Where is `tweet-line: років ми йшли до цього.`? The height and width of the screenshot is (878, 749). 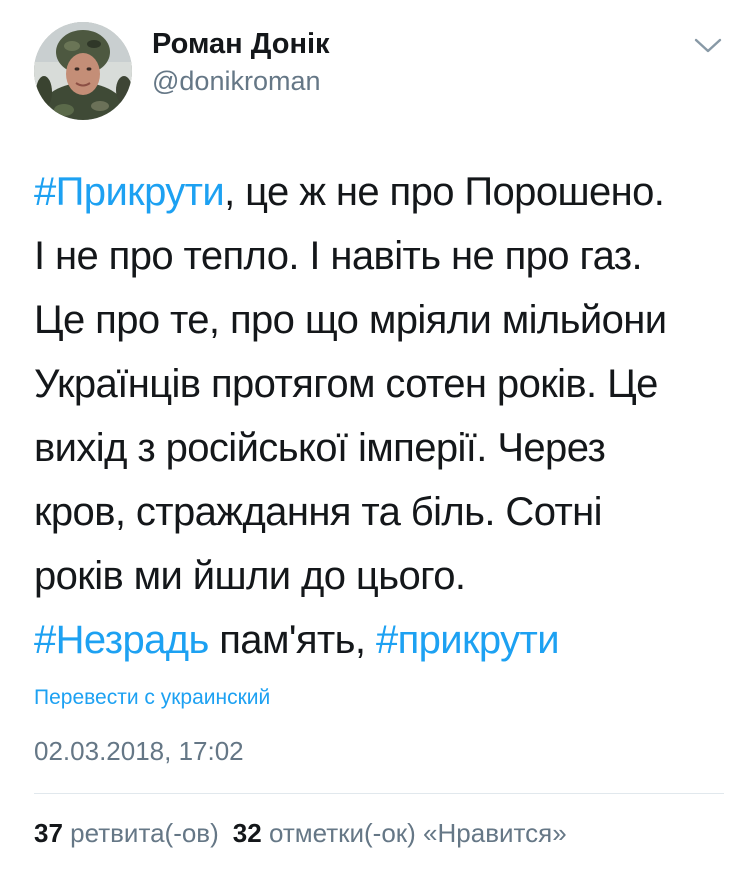
tweet-line: років ми йшли до цього. is located at coordinates (250, 576).